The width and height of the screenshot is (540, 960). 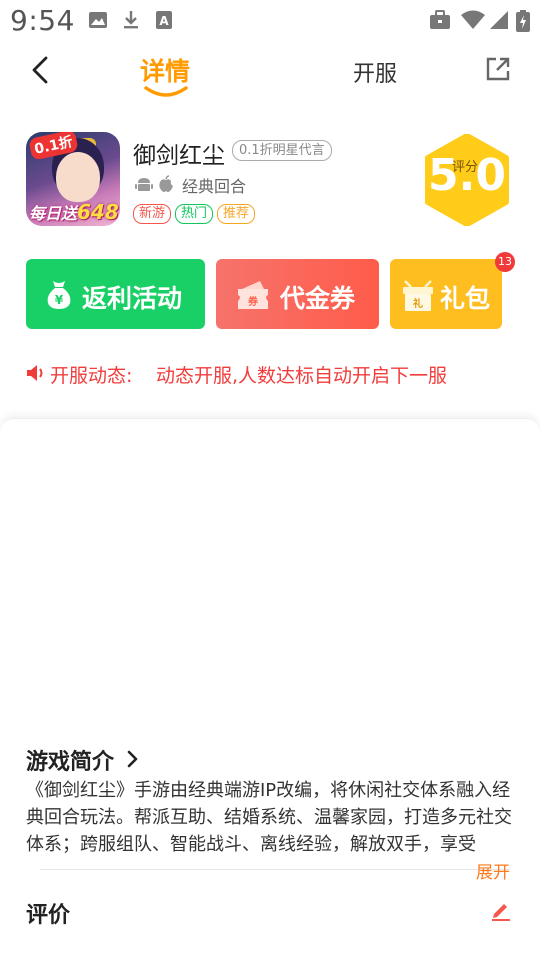 I want to click on gift-button: 礼 礼包, so click(x=446, y=294).